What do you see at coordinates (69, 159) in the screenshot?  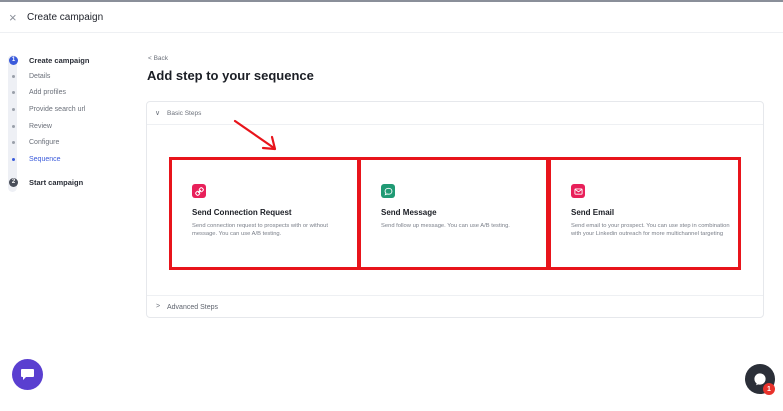 I see `sub-step-sequence: Sequence` at bounding box center [69, 159].